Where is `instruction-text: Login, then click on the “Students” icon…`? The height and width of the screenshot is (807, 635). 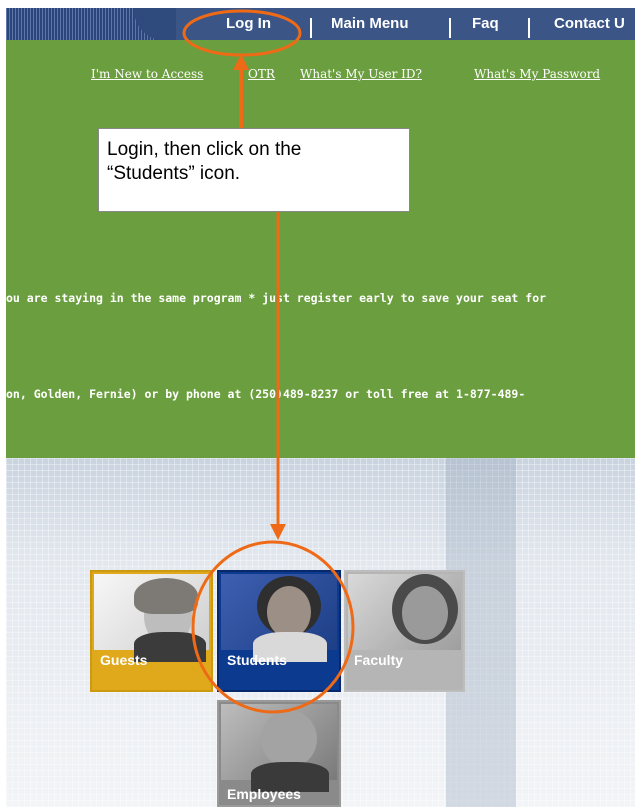
instruction-text: Login, then click on the “Students” icon… is located at coordinates (204, 161).